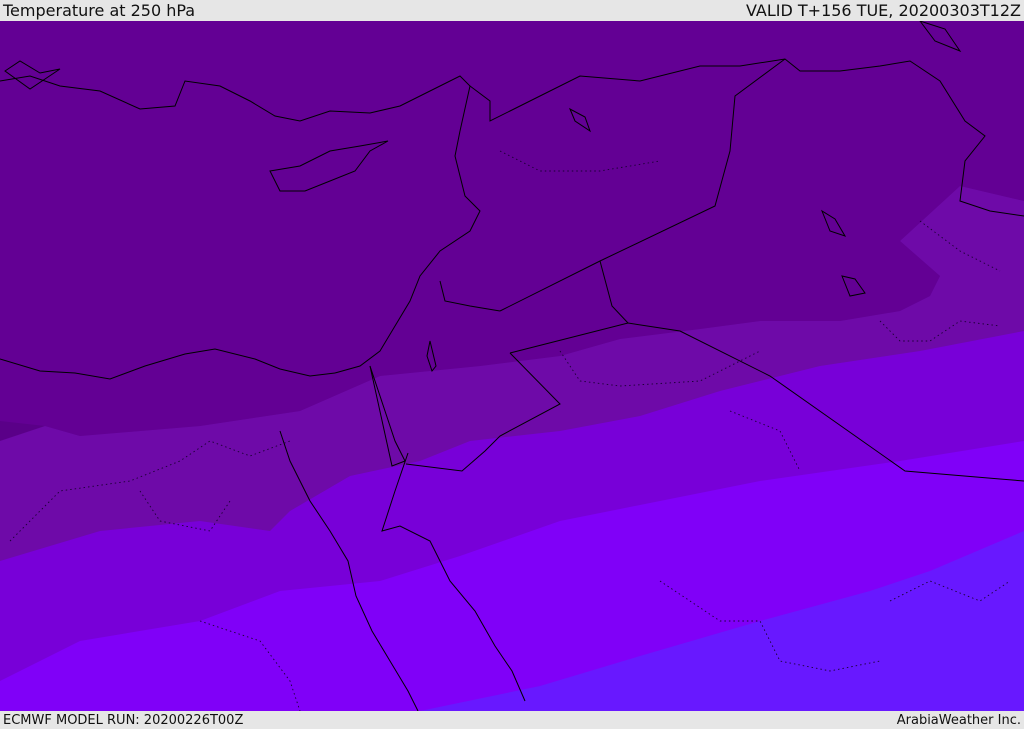  What do you see at coordinates (99, 10) in the screenshot?
I see `map-title: Temperature at 250 hPa` at bounding box center [99, 10].